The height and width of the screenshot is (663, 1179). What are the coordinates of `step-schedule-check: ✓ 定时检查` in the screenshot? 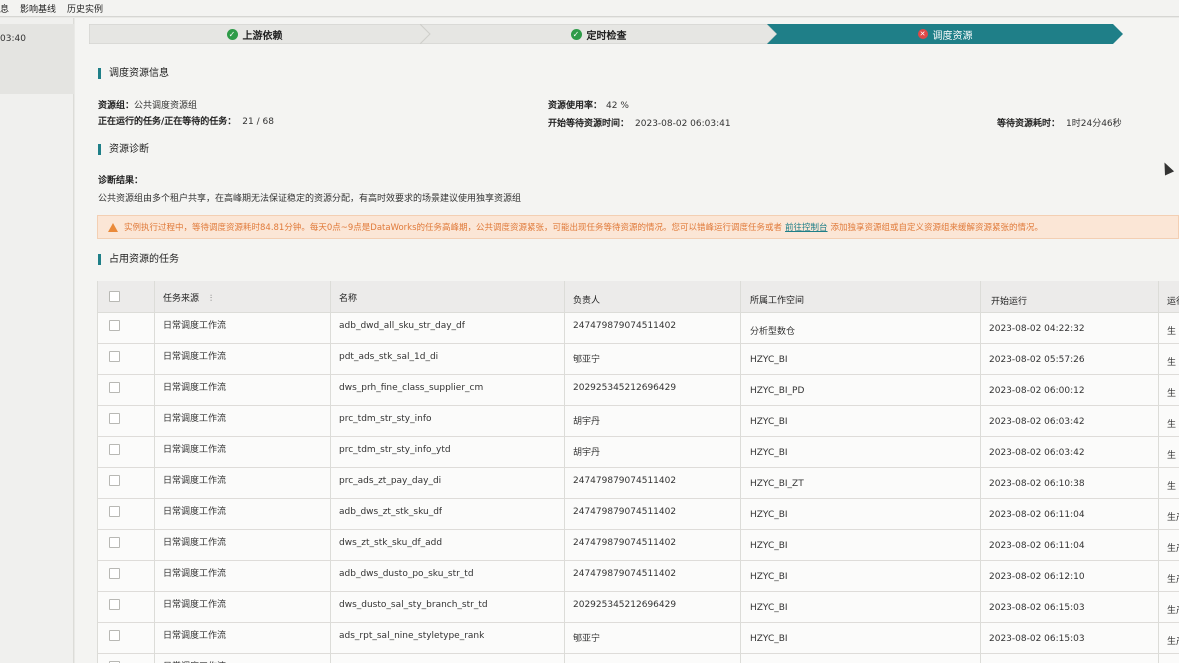 It's located at (598, 34).